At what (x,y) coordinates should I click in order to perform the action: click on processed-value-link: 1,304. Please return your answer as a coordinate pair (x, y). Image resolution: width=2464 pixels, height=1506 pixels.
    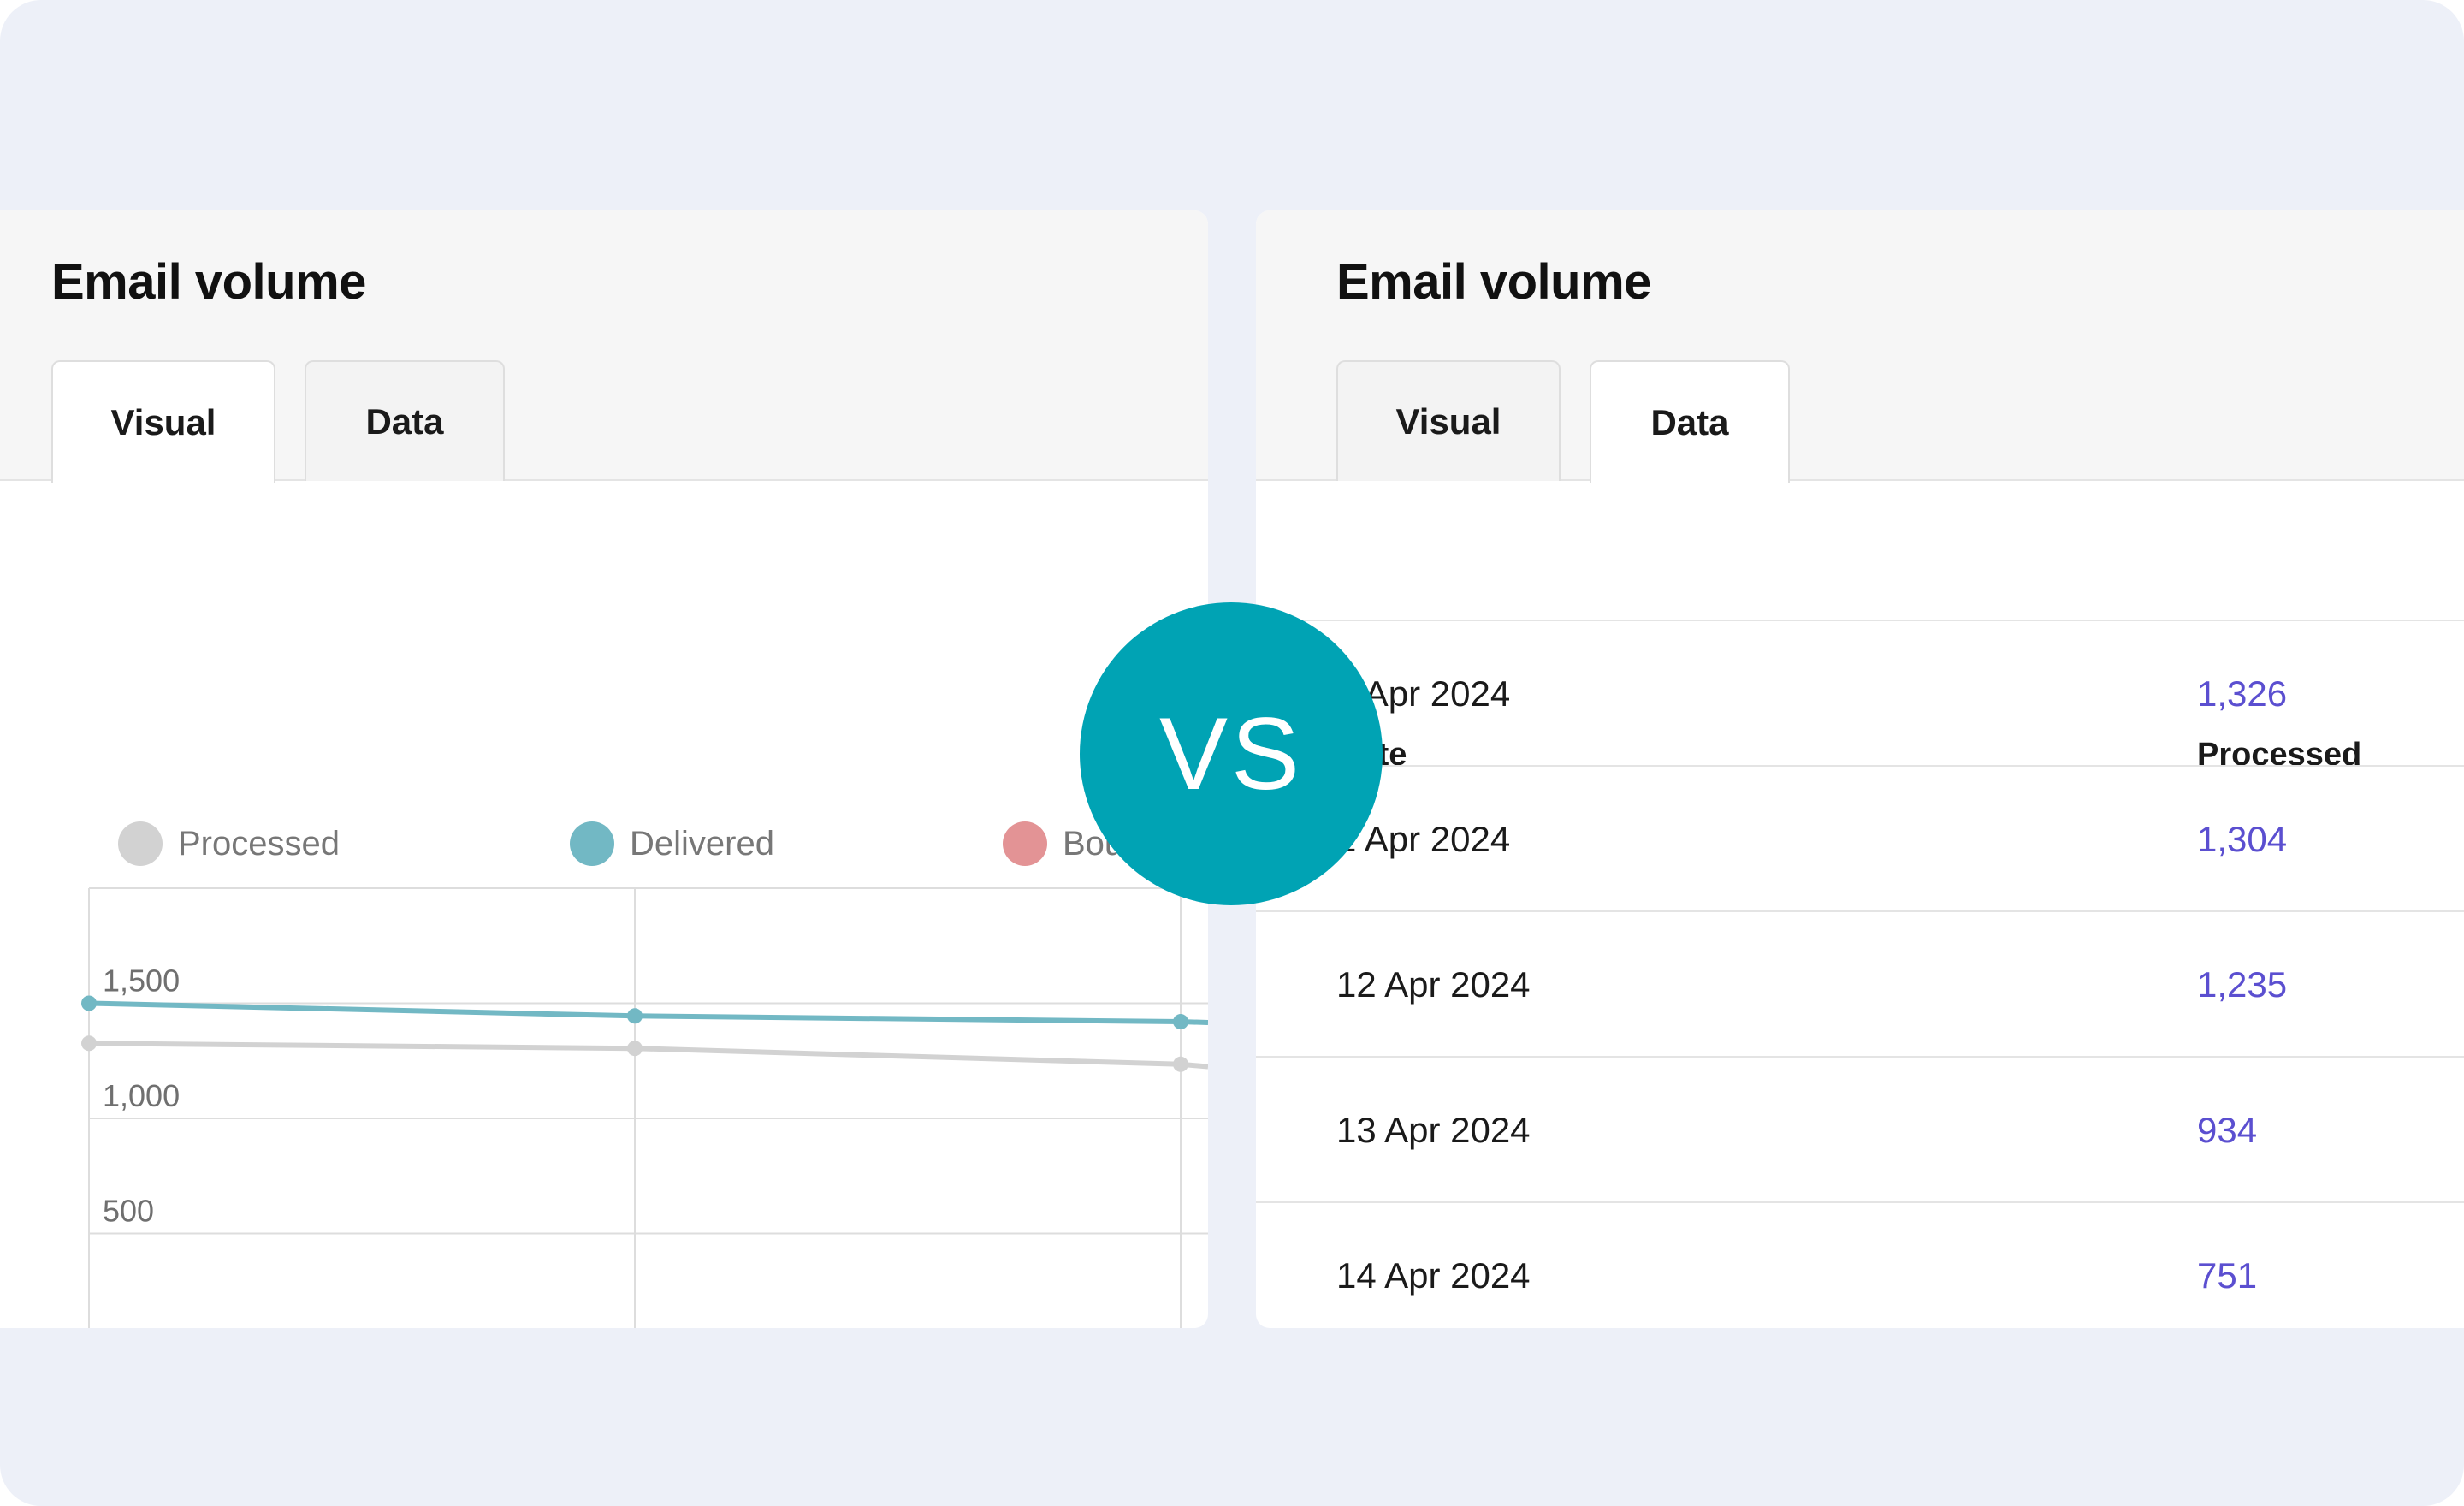
    Looking at the image, I should click on (2242, 840).